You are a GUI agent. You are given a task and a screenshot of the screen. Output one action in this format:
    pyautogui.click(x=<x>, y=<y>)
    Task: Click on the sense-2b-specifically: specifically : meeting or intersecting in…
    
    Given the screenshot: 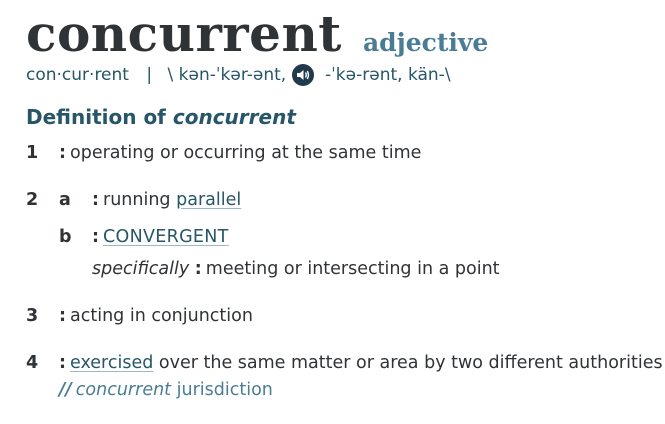 What is the action you would take?
    pyautogui.click(x=296, y=269)
    